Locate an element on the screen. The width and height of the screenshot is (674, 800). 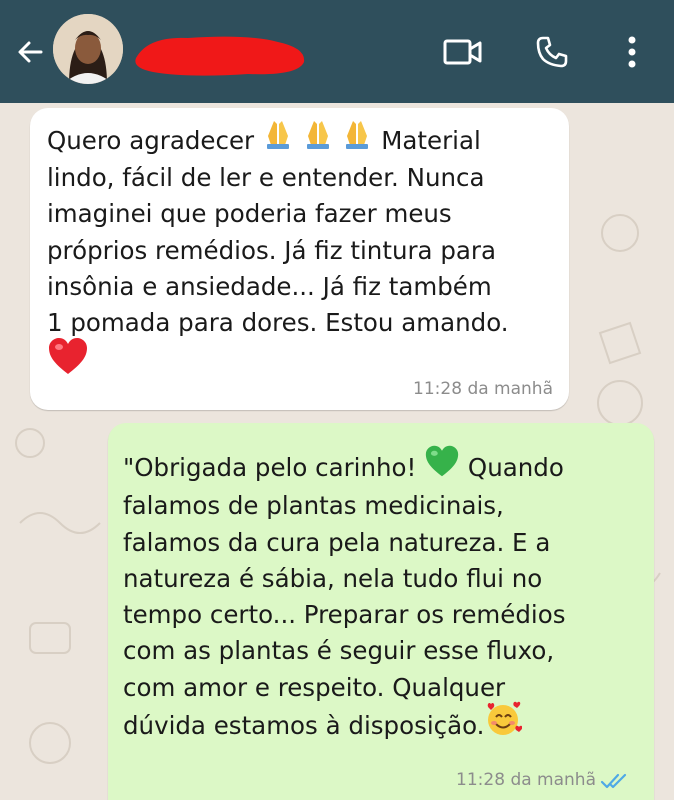
green-heart-icon is located at coordinates (442, 466).